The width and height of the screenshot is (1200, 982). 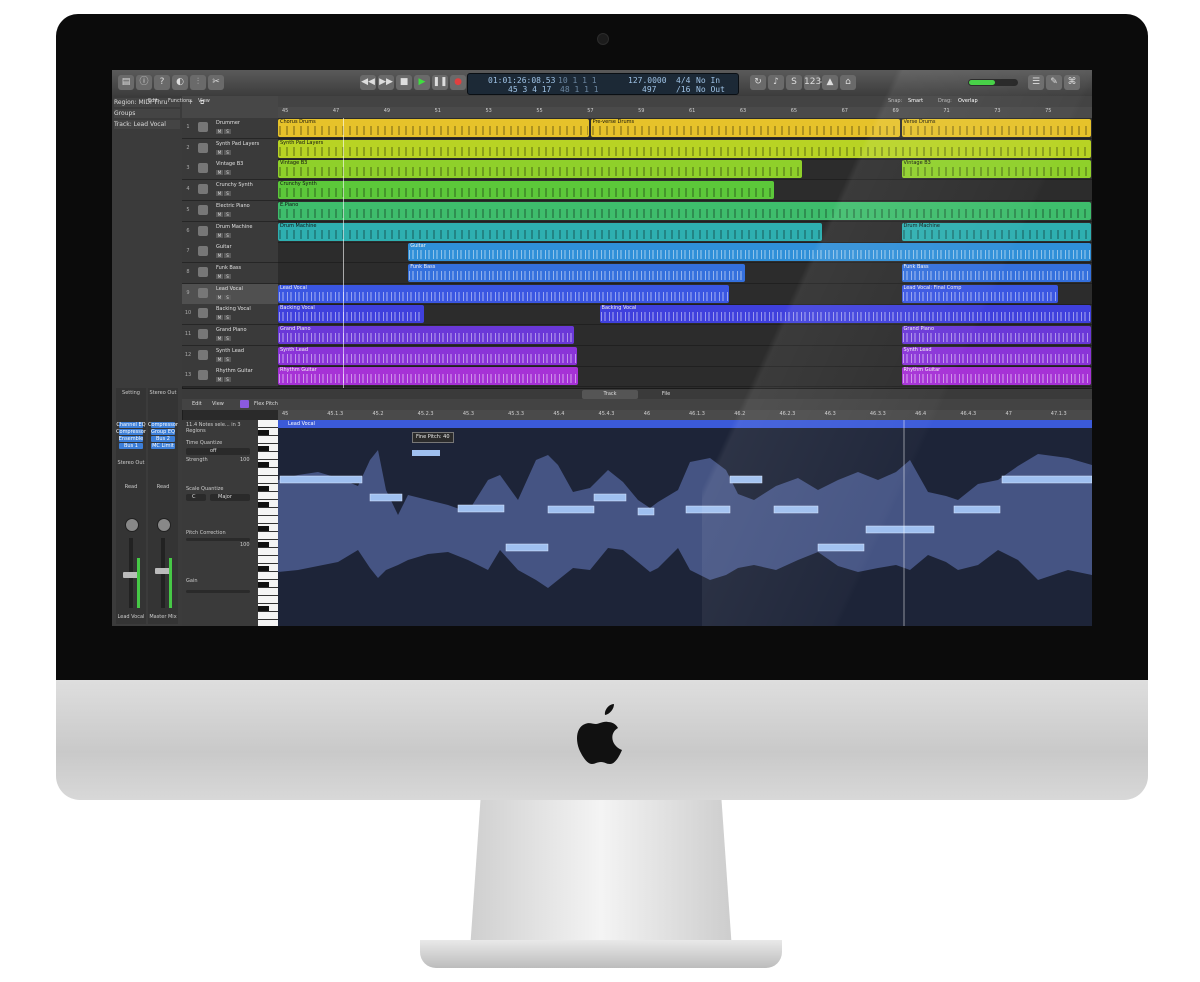 What do you see at coordinates (131, 487) in the screenshot?
I see `automation-mode: Read` at bounding box center [131, 487].